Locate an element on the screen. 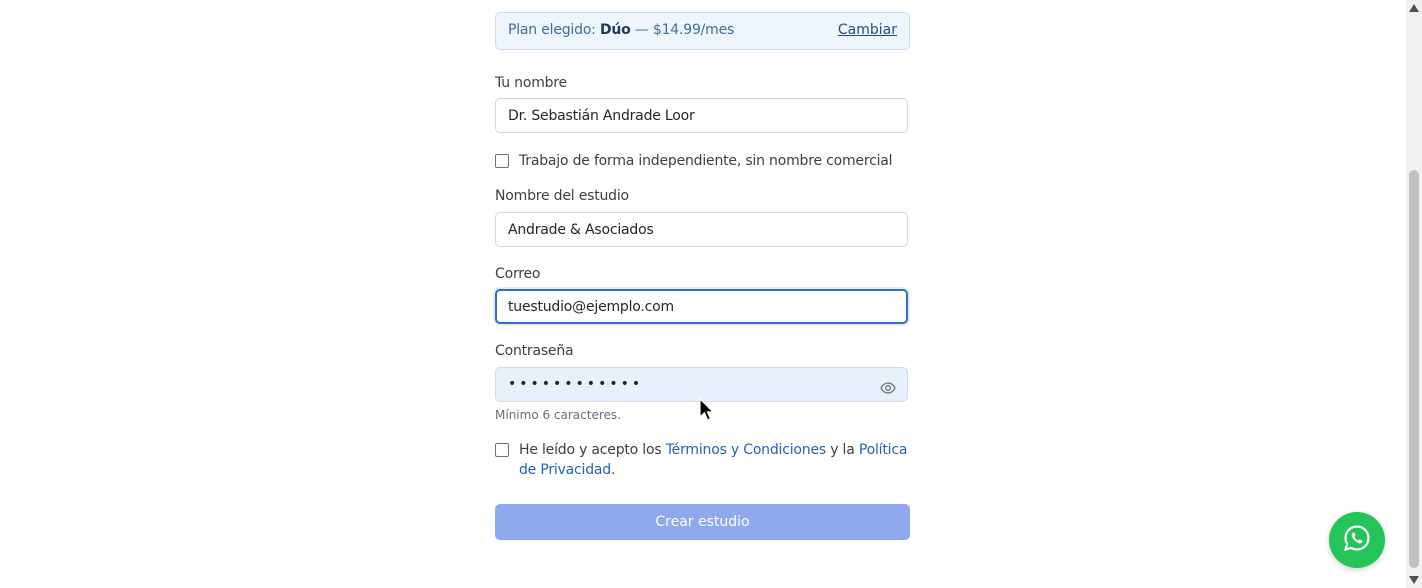 This screenshot has width=1422, height=588. password-hint: Mínimo 6 caracteres. is located at coordinates (558, 415).